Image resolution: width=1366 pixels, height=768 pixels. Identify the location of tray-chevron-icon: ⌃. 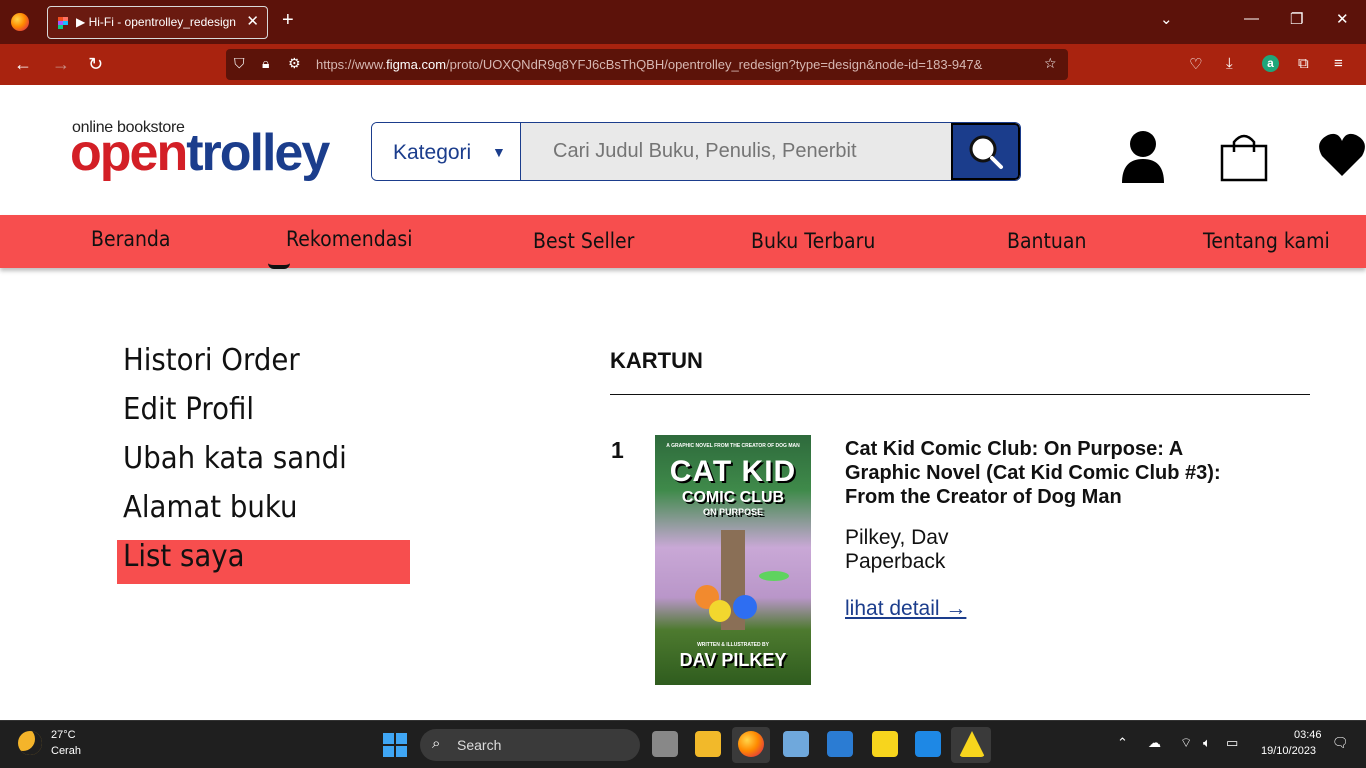
(1122, 743).